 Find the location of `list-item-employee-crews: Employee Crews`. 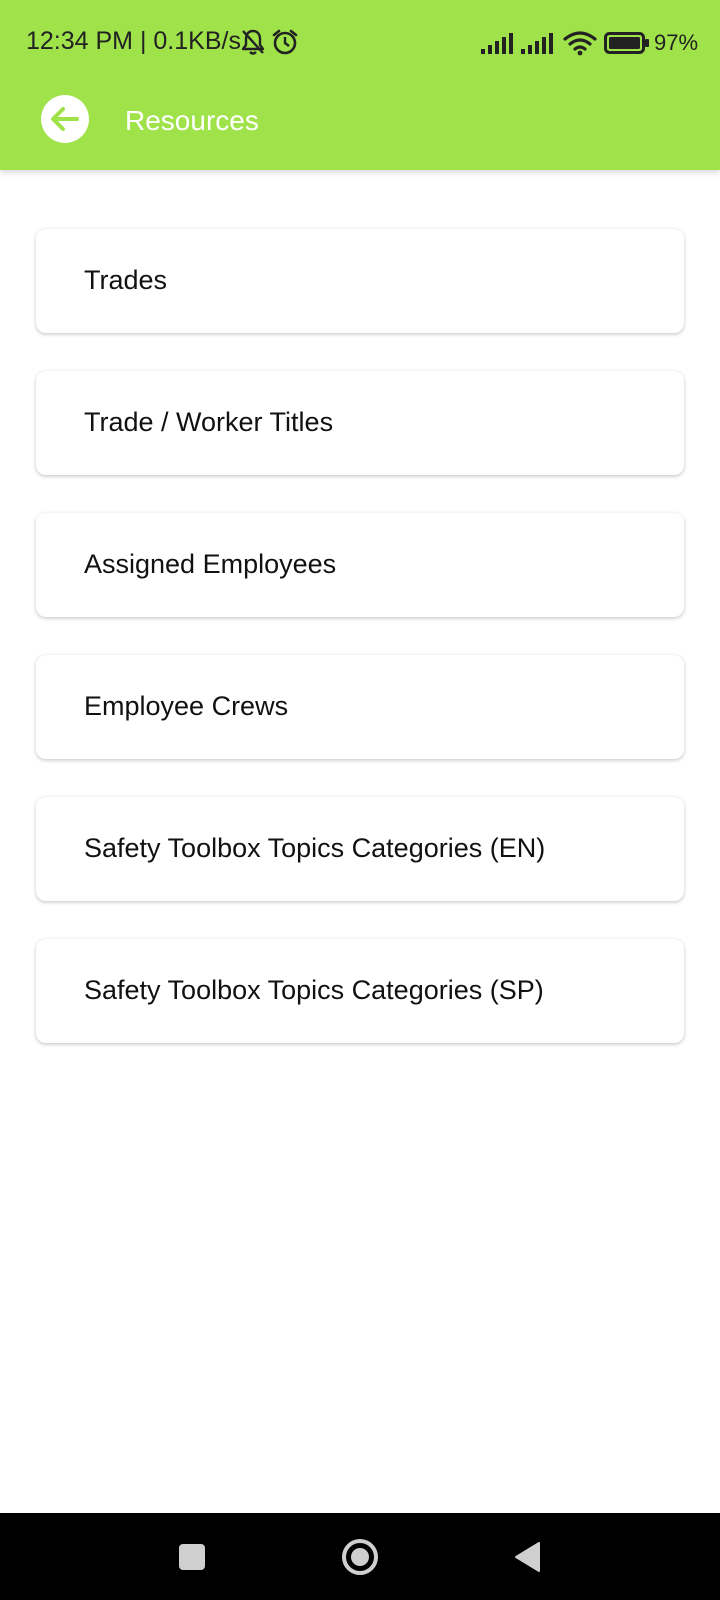

list-item-employee-crews: Employee Crews is located at coordinates (360, 707).